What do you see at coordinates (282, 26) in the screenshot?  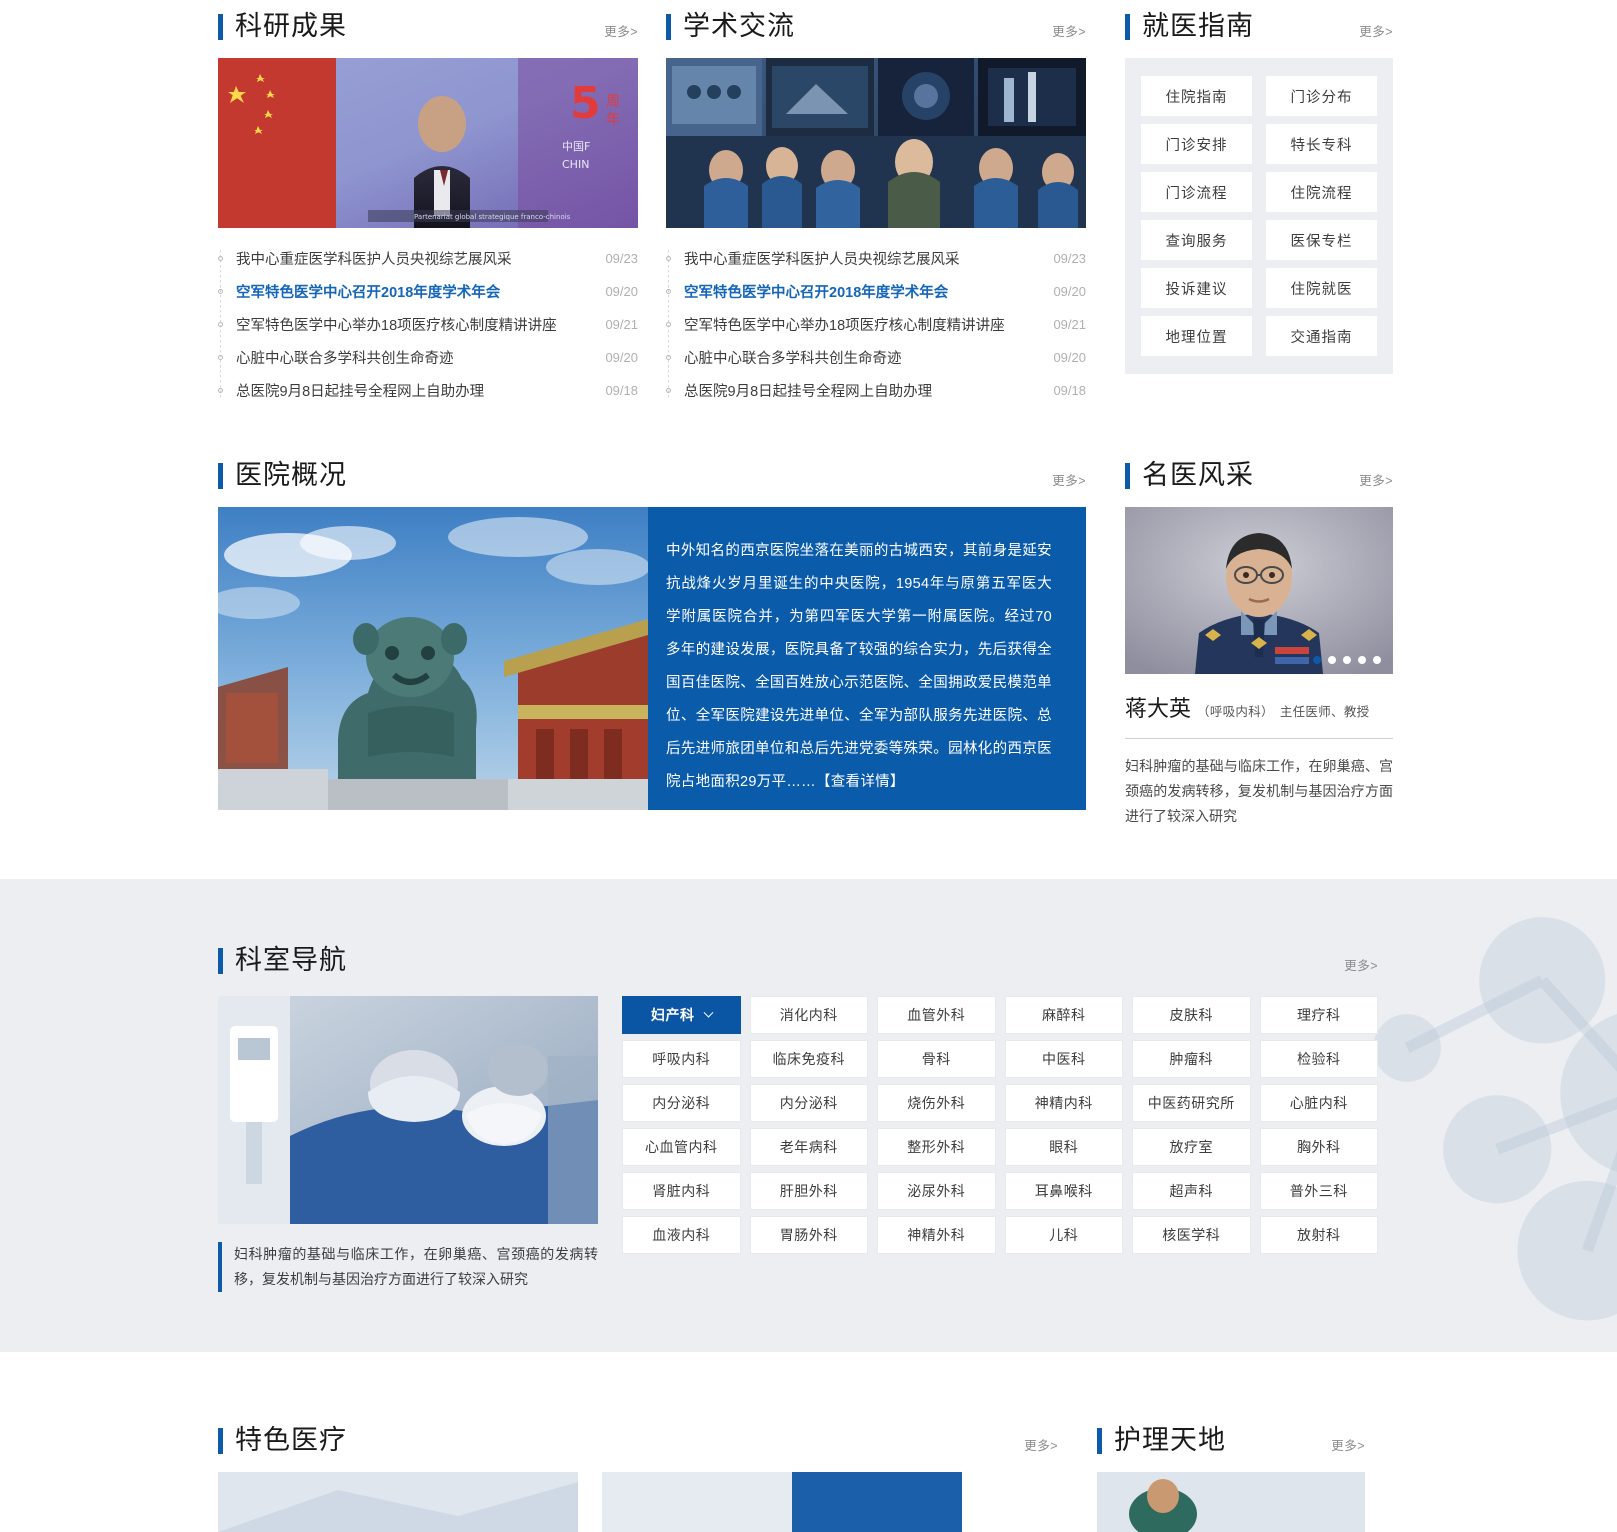 I see `research-title-group: 科研成果` at bounding box center [282, 26].